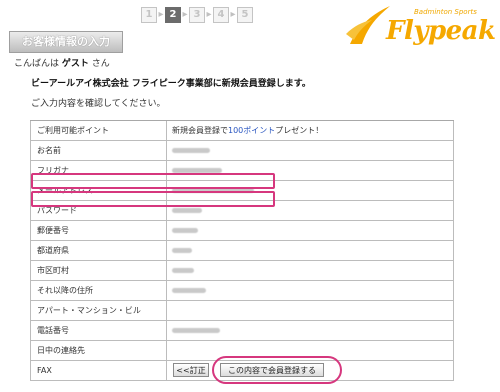 The image size is (500, 392). I want to click on points-text: 新規会員登録で, so click(200, 130).